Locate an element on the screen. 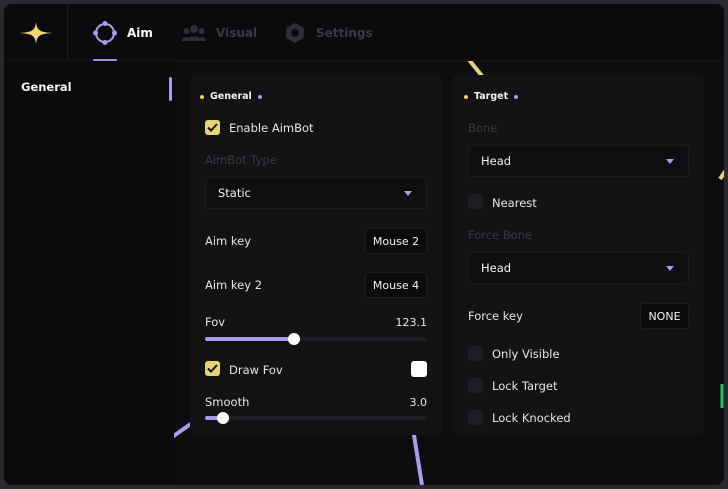 The height and width of the screenshot is (489, 728). enable-aimbot-checkbox is located at coordinates (212, 127).